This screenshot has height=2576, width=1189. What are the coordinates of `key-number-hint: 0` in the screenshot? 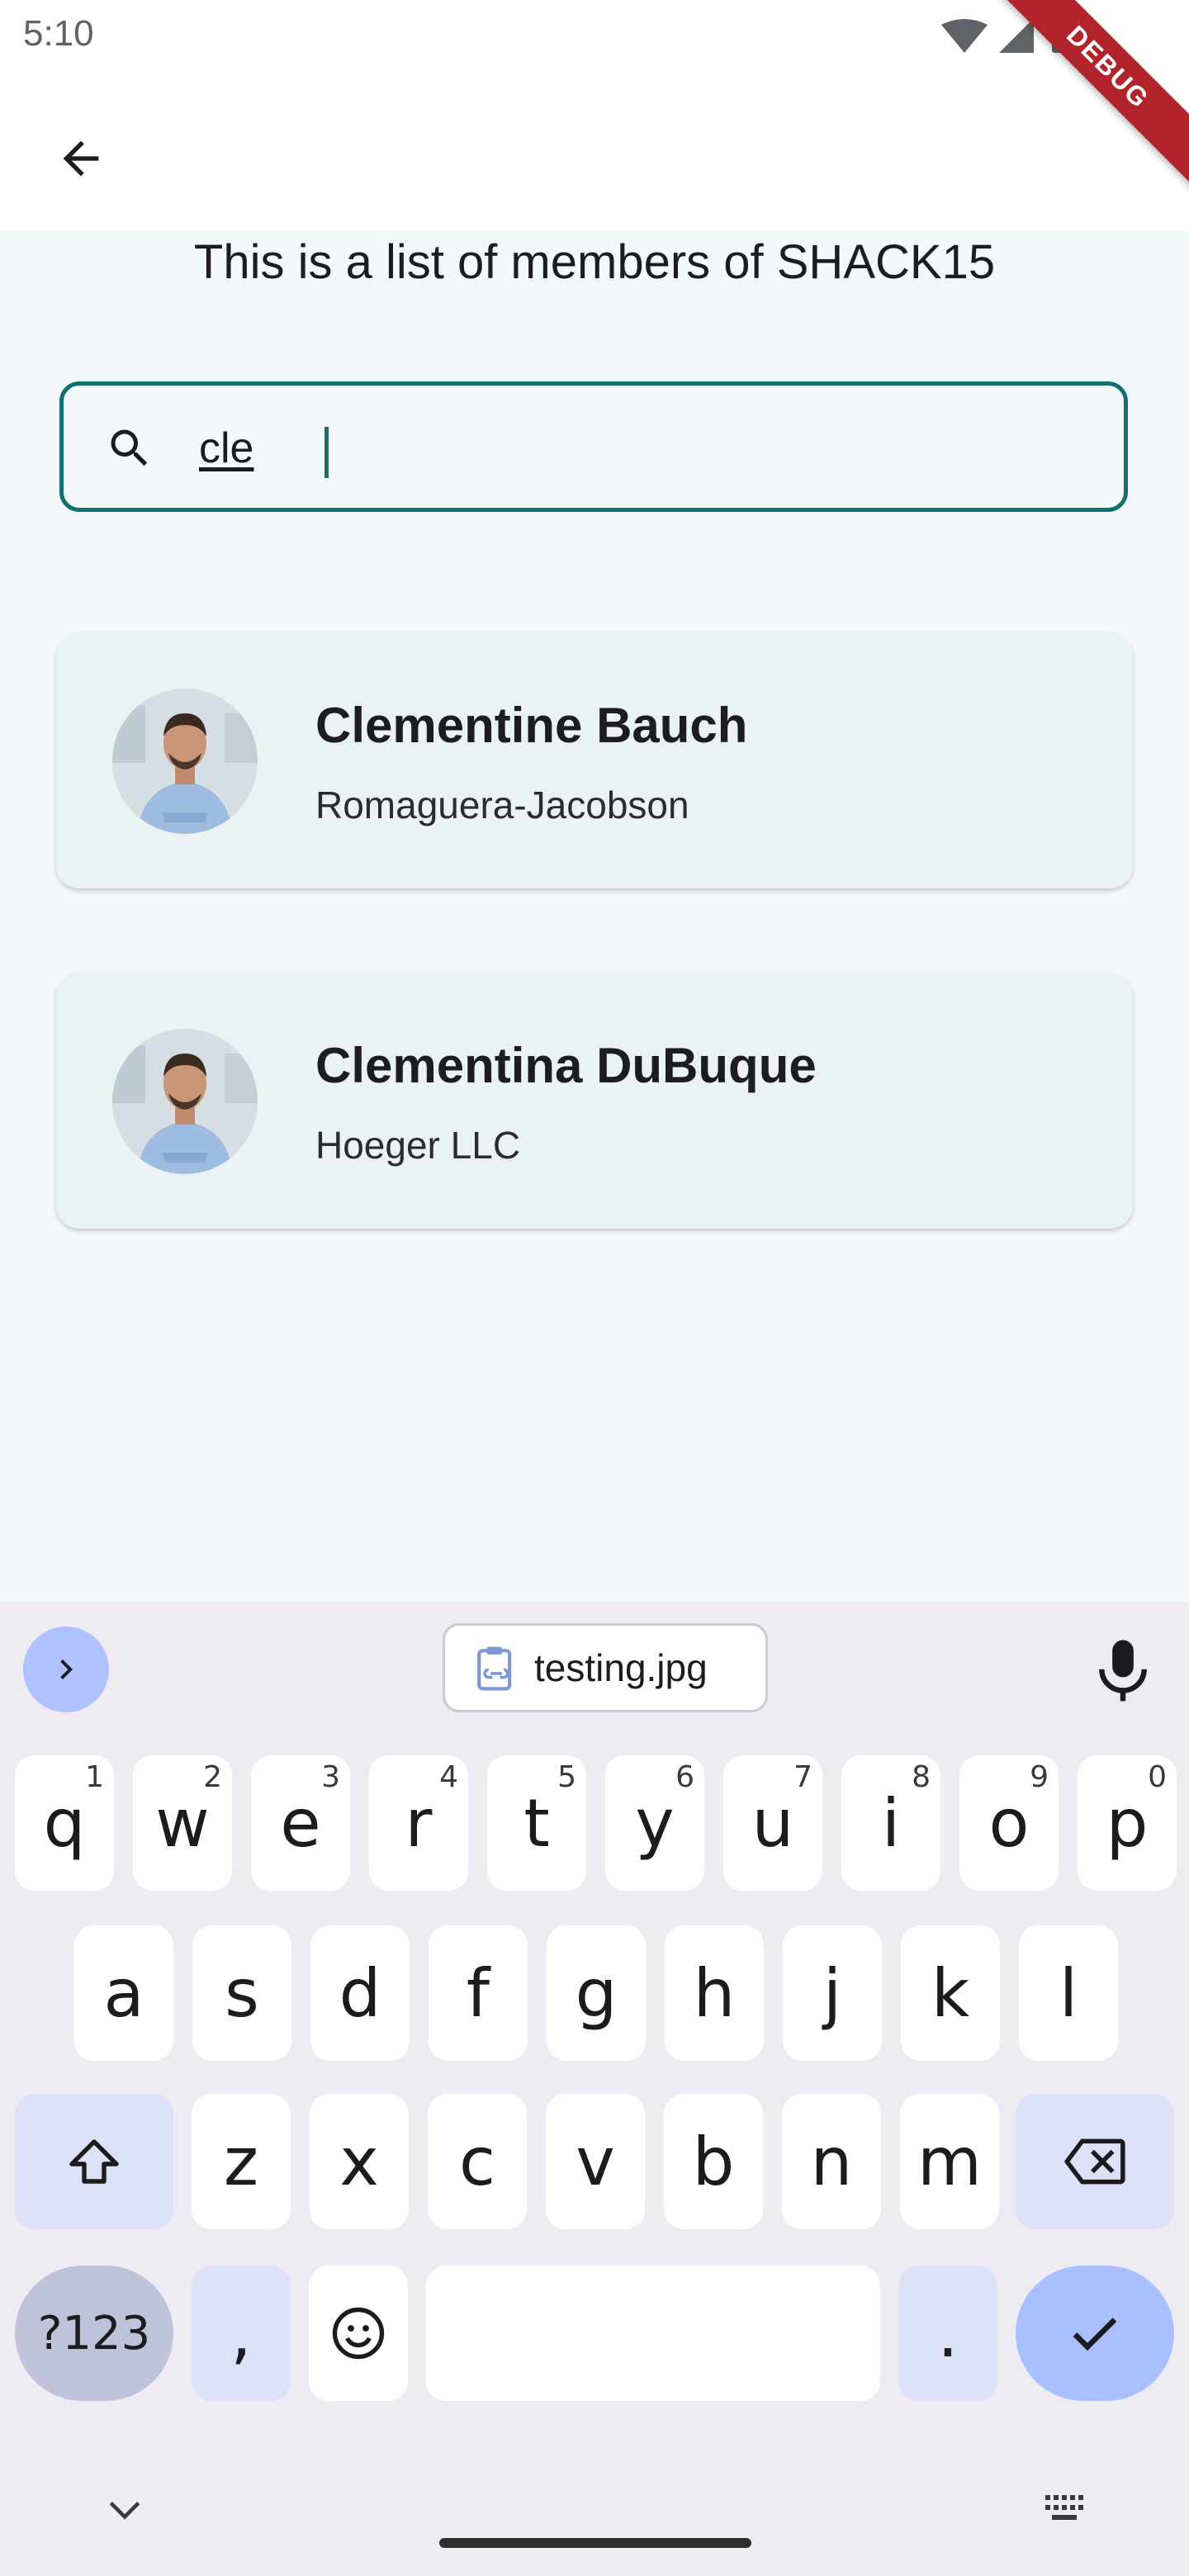 It's located at (1157, 1777).